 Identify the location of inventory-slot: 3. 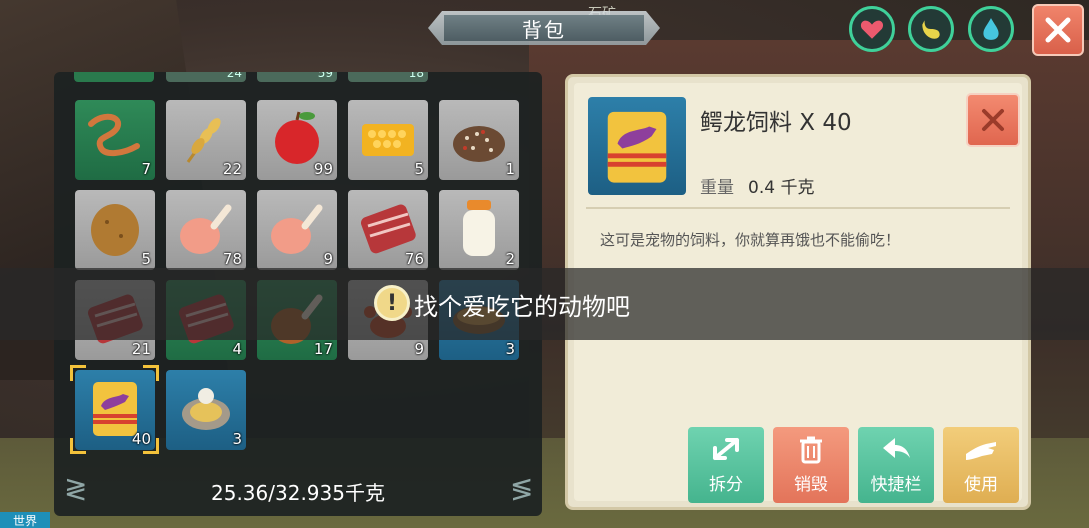
(206, 410).